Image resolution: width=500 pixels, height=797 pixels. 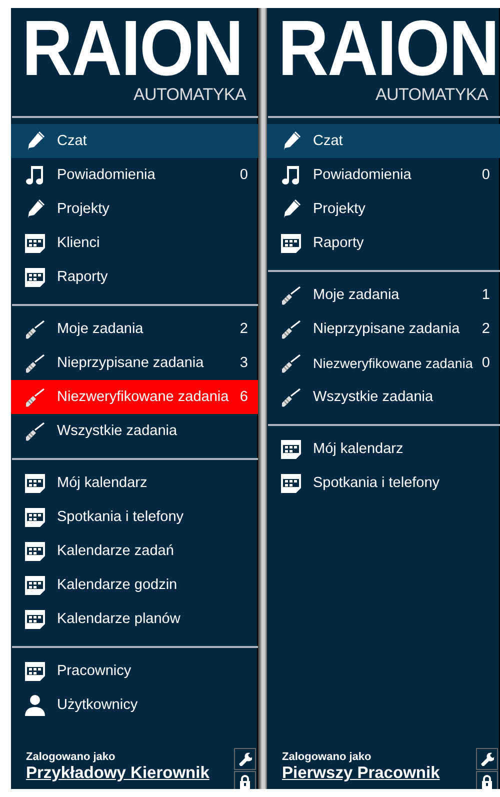 What do you see at coordinates (134, 363) in the screenshot?
I see `menu-item: Nieprzypisane zadania 3` at bounding box center [134, 363].